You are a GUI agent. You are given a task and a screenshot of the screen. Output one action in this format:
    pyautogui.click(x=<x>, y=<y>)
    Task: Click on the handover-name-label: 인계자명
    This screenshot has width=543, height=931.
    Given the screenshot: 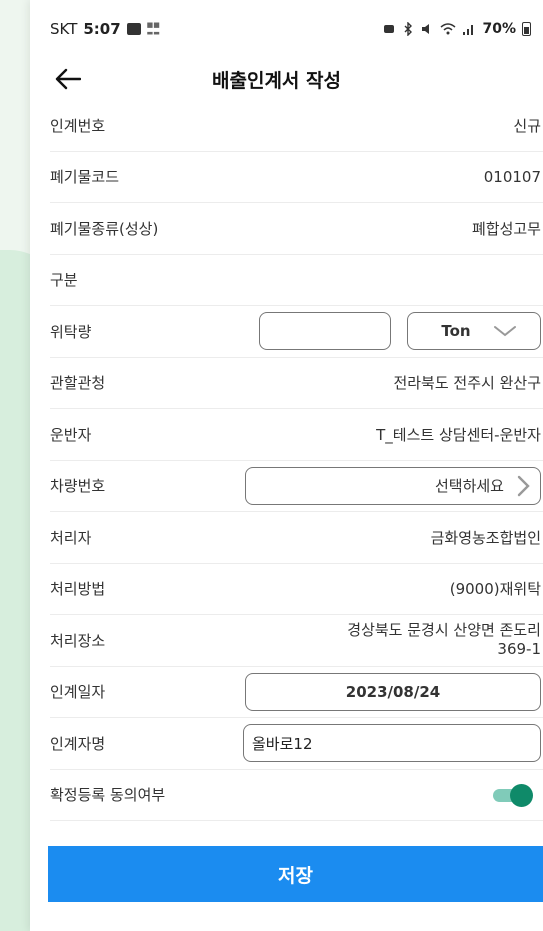 What is the action you would take?
    pyautogui.click(x=78, y=743)
    